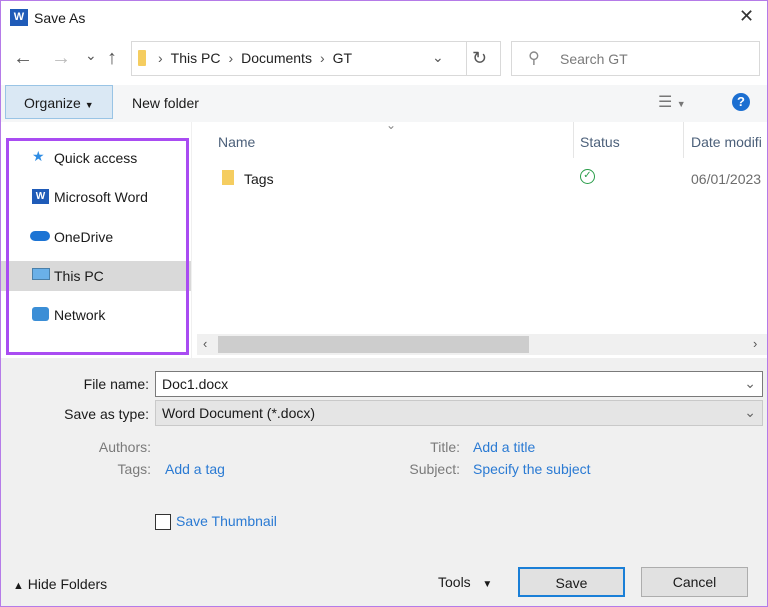 The image size is (768, 607). What do you see at coordinates (342, 58) in the screenshot?
I see `breadcrumb-gt: GT` at bounding box center [342, 58].